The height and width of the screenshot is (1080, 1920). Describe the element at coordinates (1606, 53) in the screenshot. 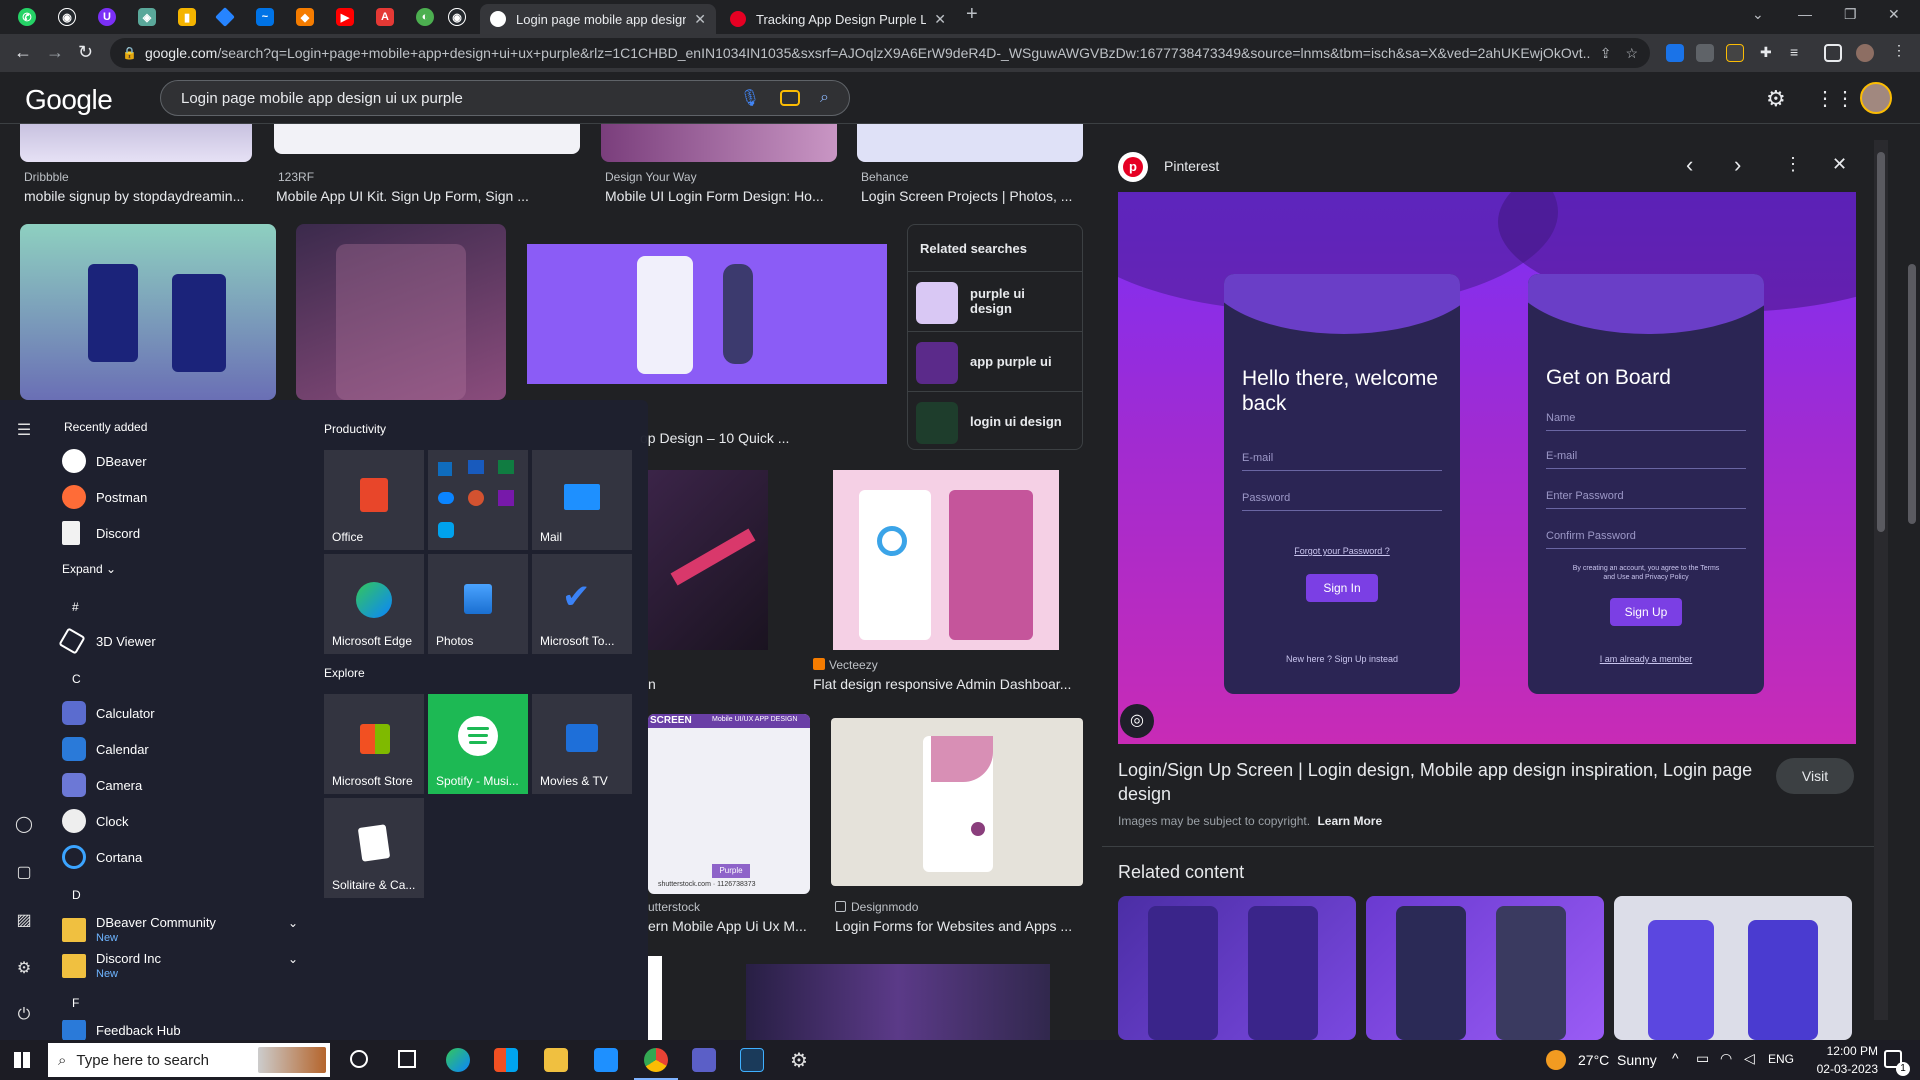

I see `share-icon: ⇪` at that location.